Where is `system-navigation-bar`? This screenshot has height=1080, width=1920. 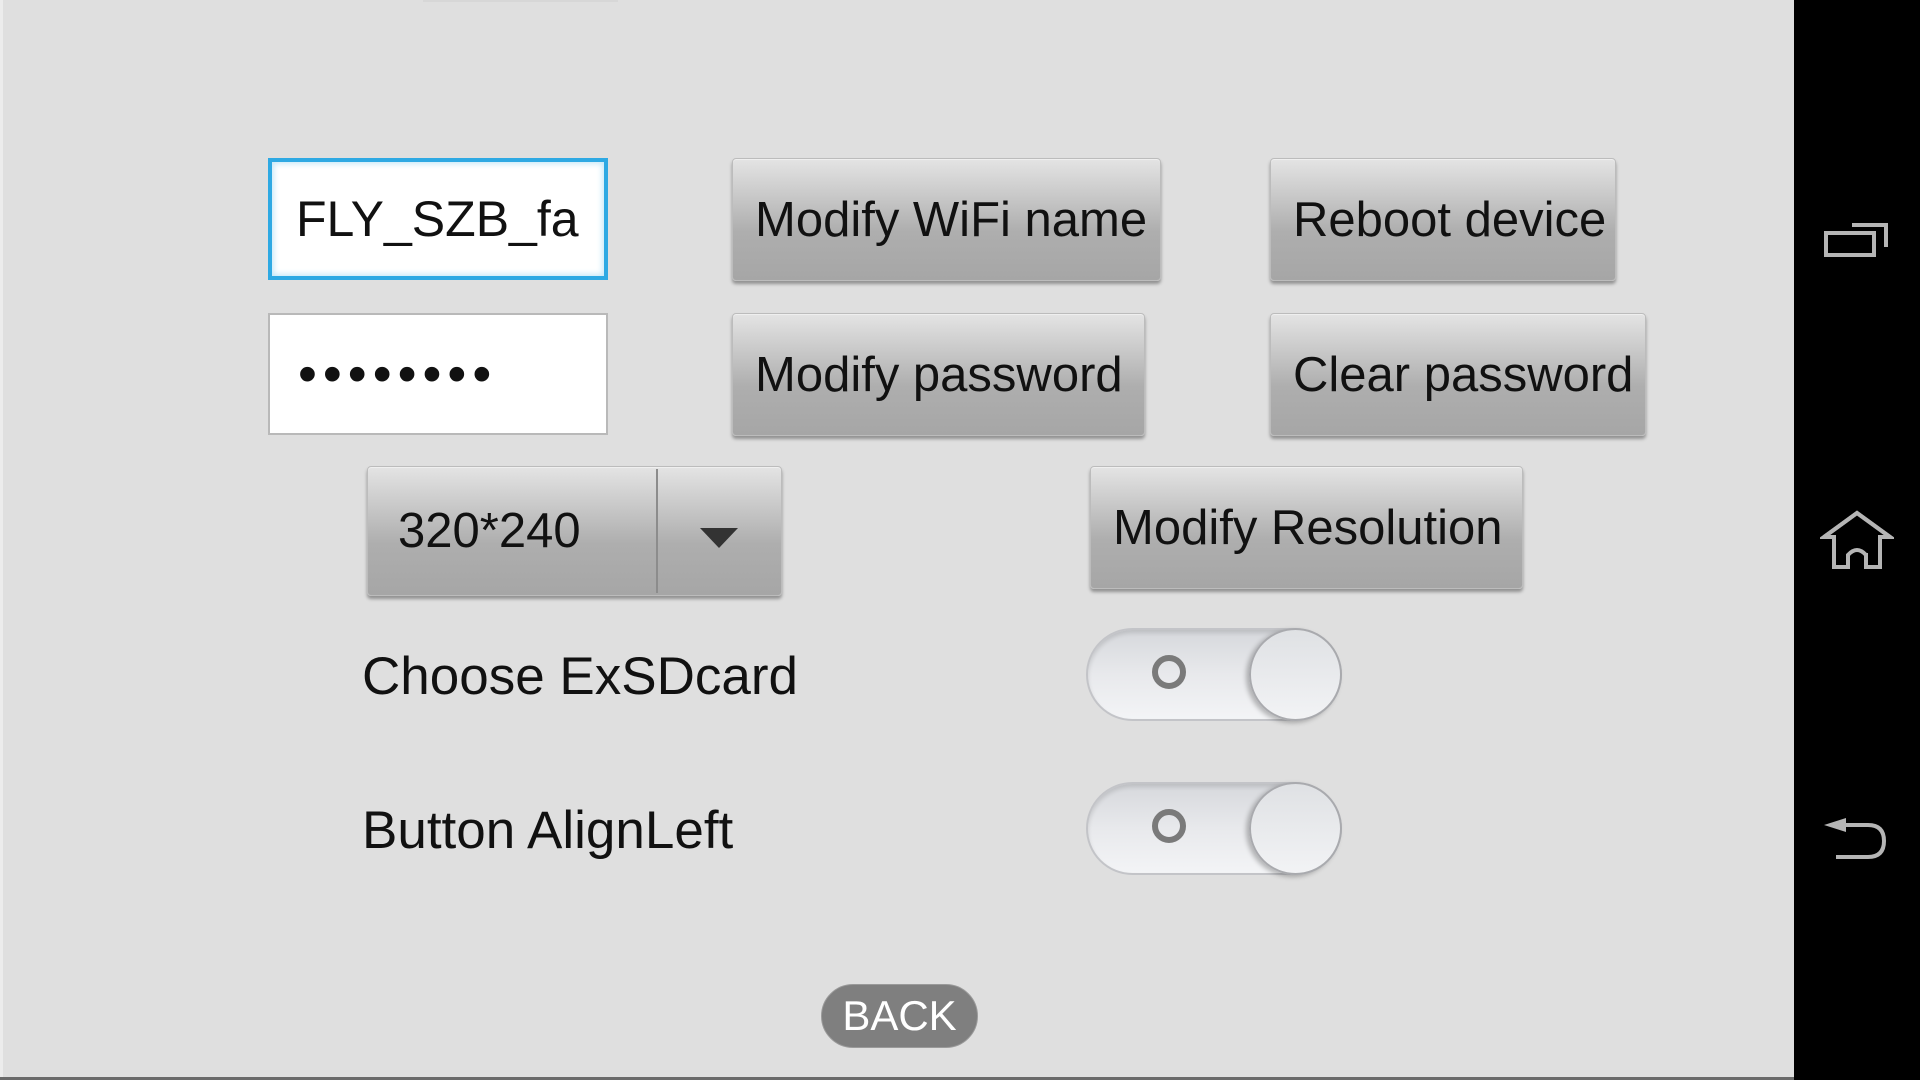 system-navigation-bar is located at coordinates (1857, 540).